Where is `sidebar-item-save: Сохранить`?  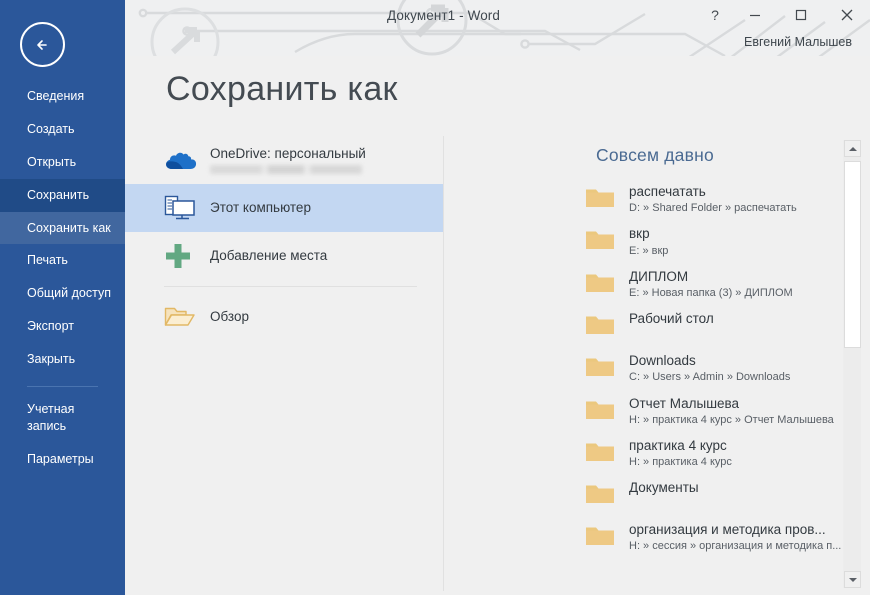 sidebar-item-save: Сохранить is located at coordinates (62, 195).